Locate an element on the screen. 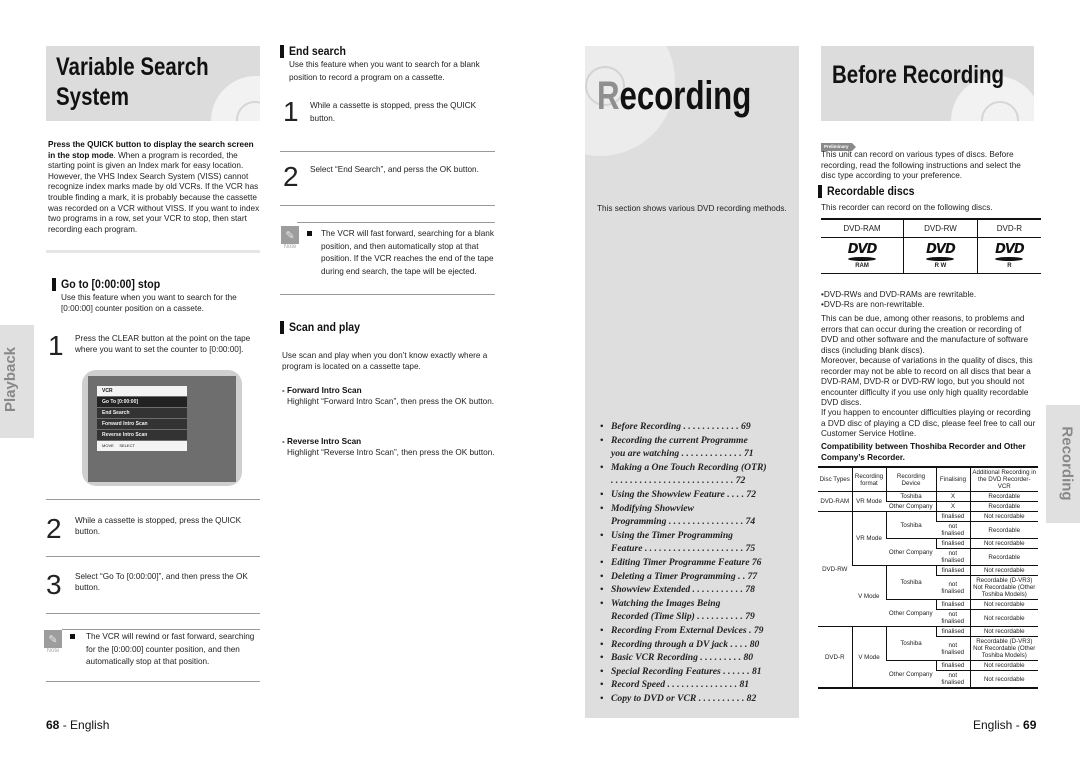  dvd-logo-sub: RAM is located at coordinates (862, 266).